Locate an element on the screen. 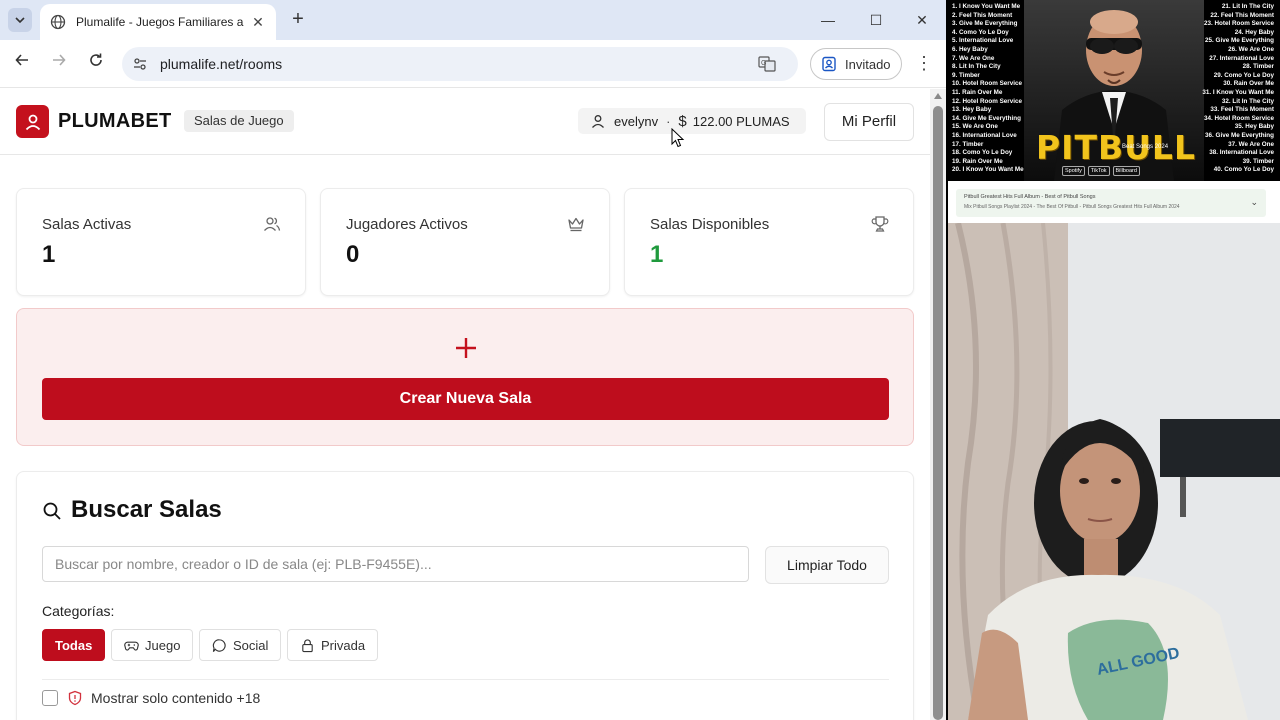 Image resolution: width=1280 pixels, height=720 pixels. arrow-left-icon is located at coordinates (21, 60).